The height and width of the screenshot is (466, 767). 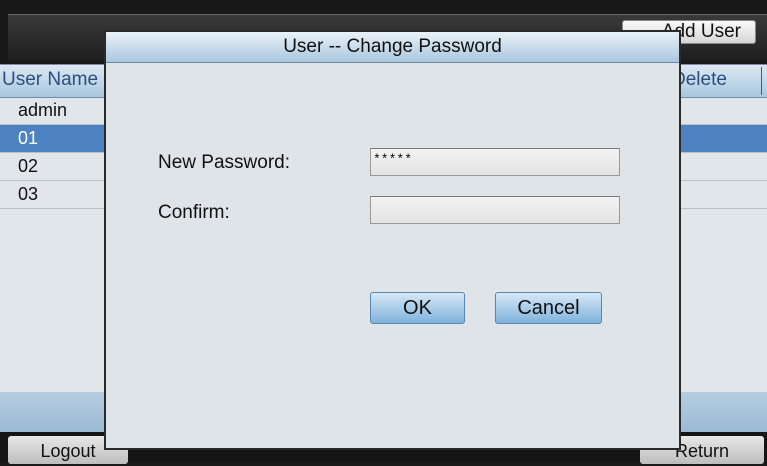 What do you see at coordinates (392, 47) in the screenshot?
I see `dialog-title: User -- Change Password` at bounding box center [392, 47].